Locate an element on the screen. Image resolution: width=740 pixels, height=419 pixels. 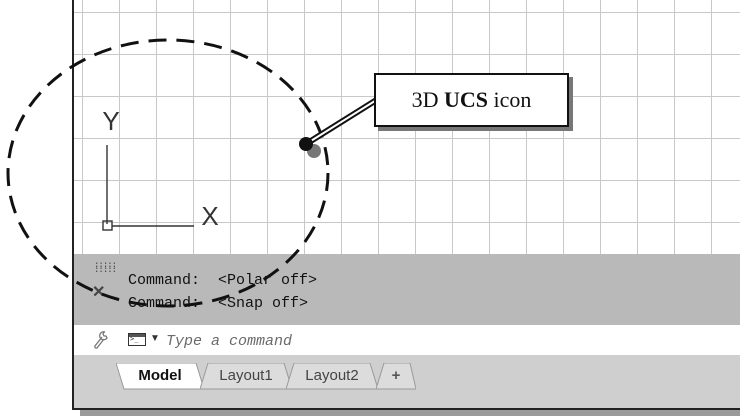
command-input is located at coordinates (446, 341).